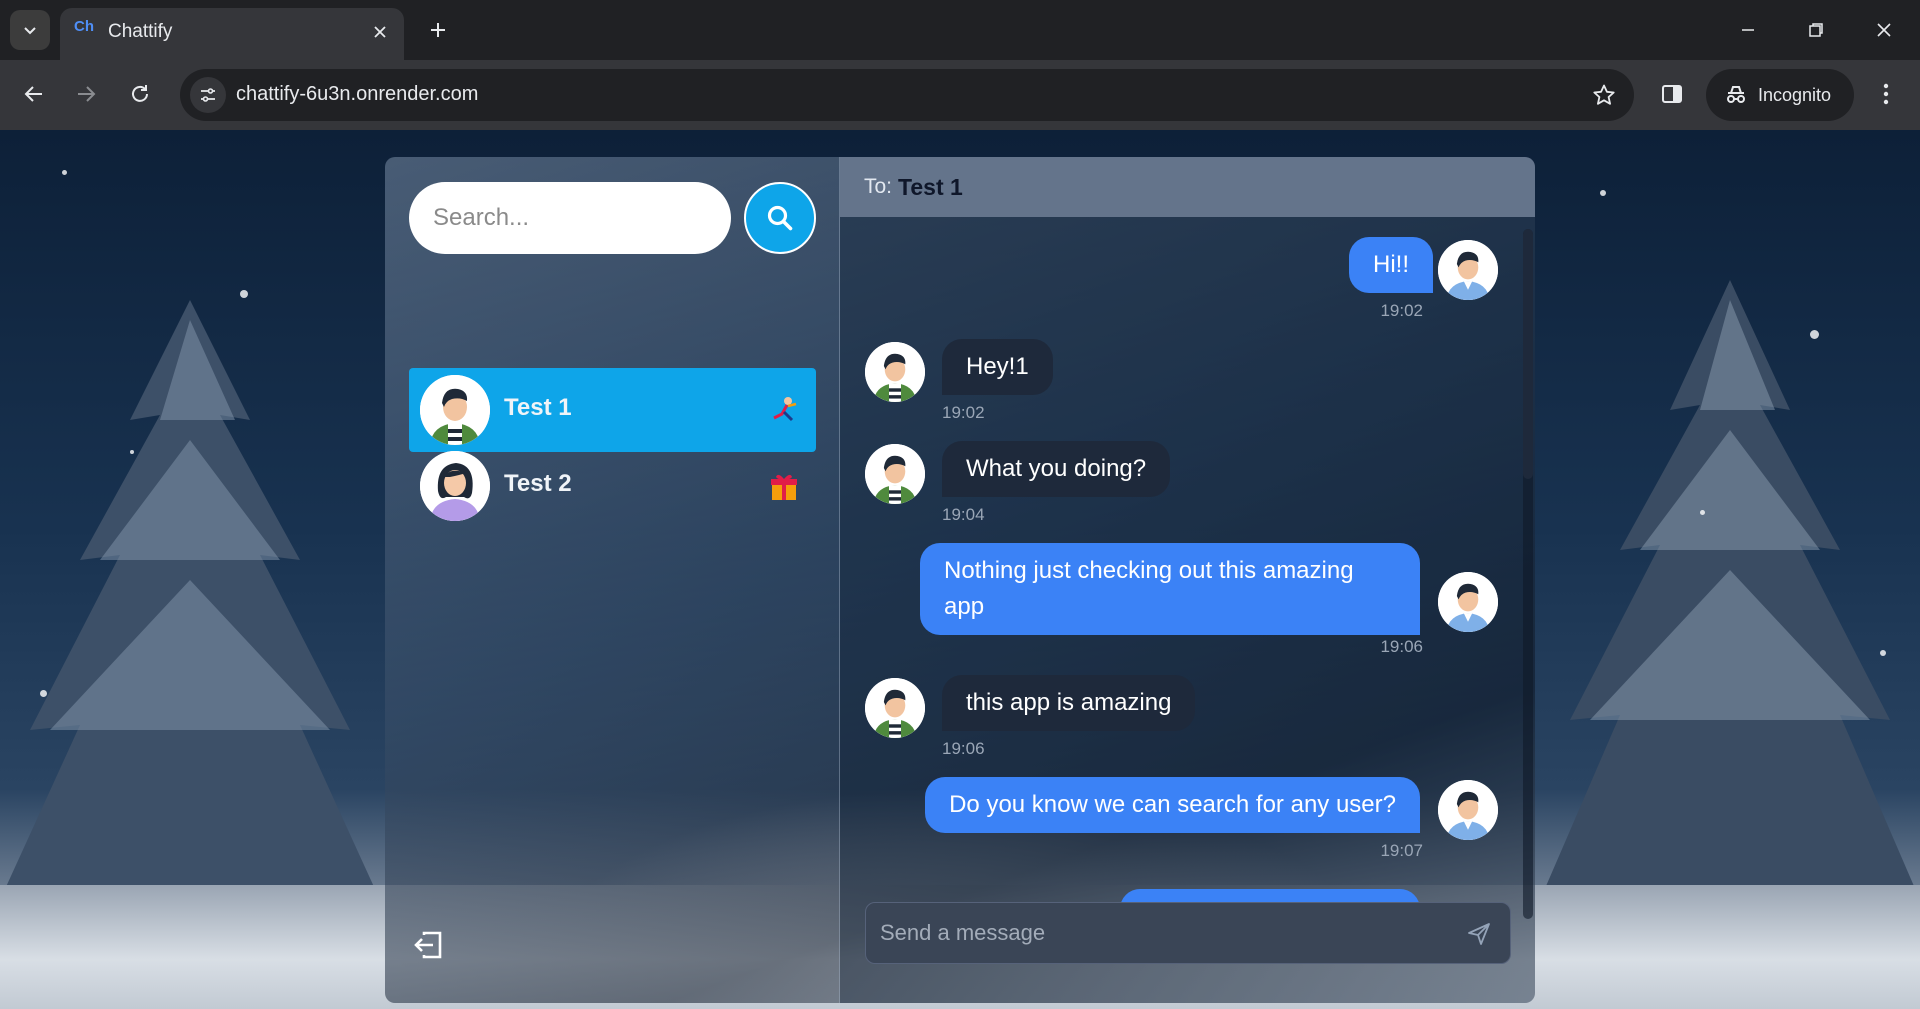 The height and width of the screenshot is (1009, 1920). I want to click on conversation-item-test-2: Test 2, so click(612, 486).